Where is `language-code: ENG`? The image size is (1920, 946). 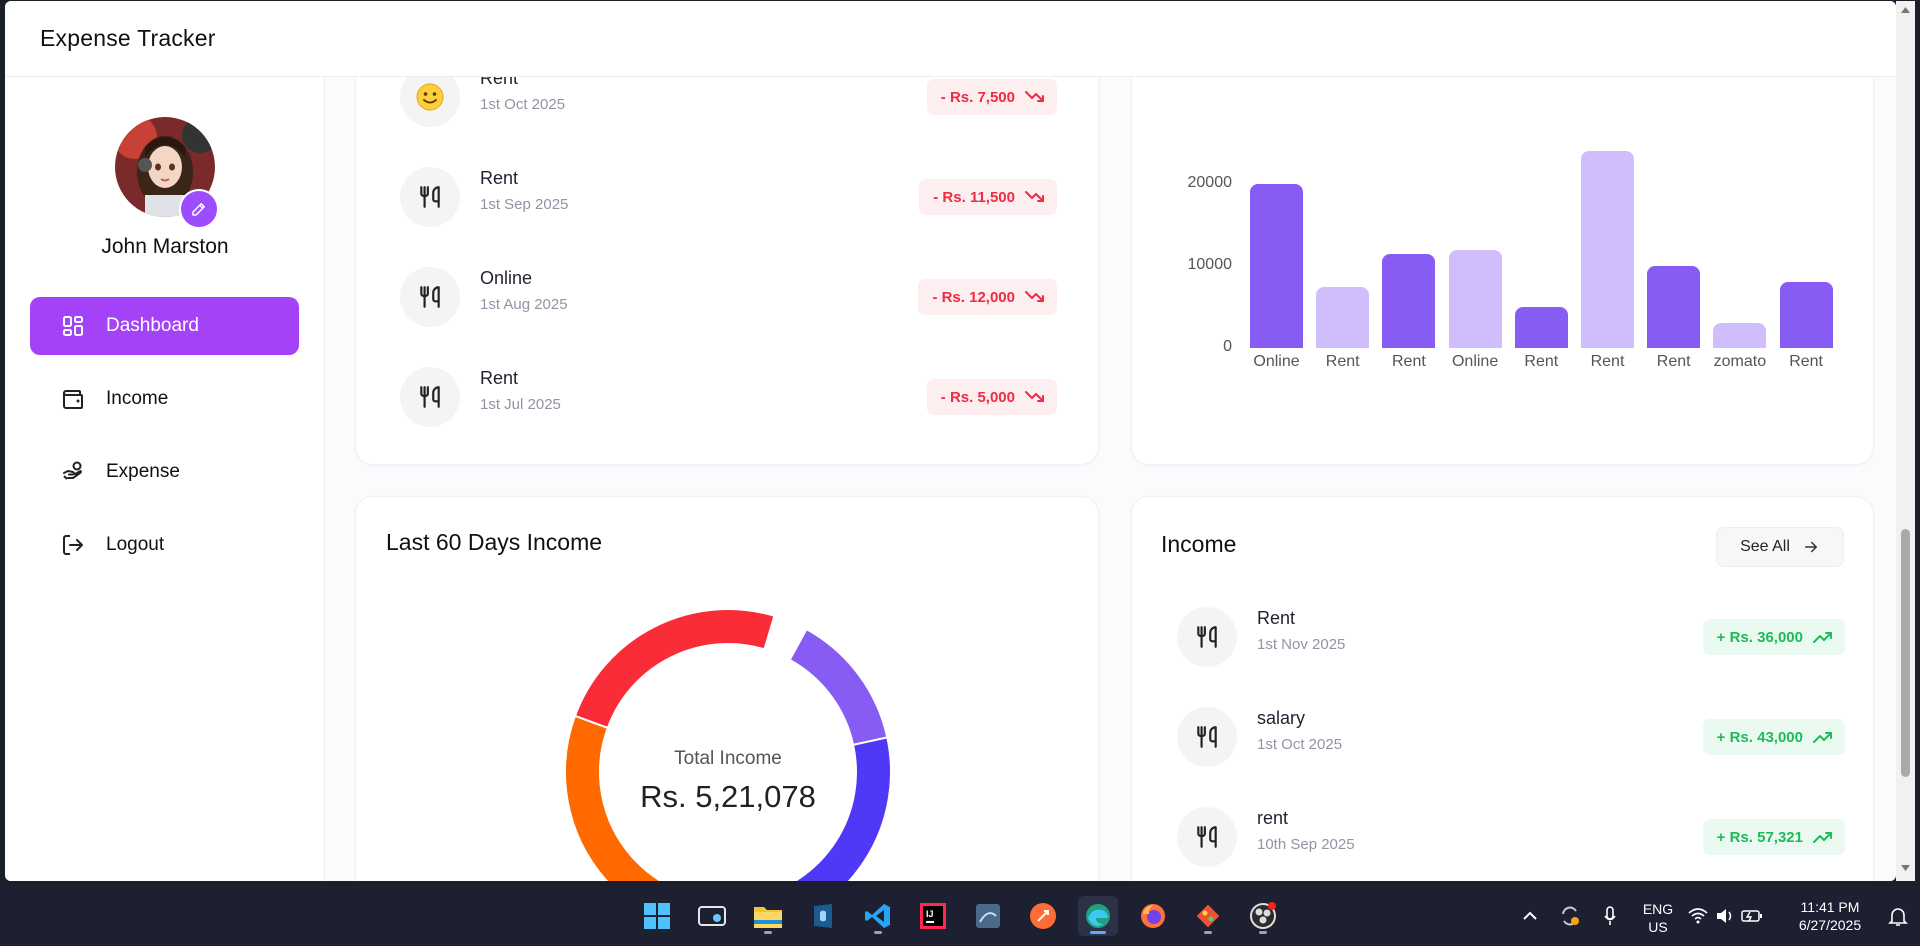 language-code: ENG is located at coordinates (1658, 909).